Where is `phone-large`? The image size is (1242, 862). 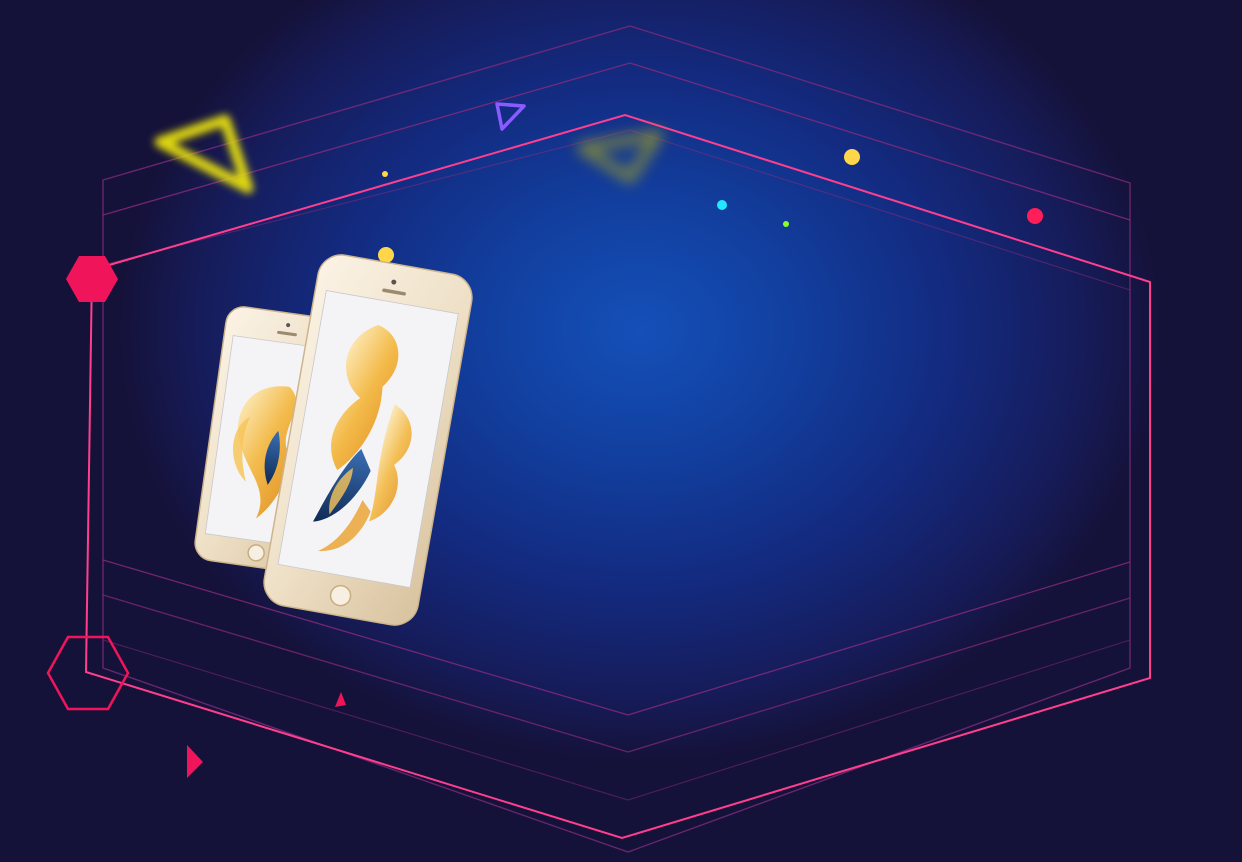
phone-large is located at coordinates (368, 440).